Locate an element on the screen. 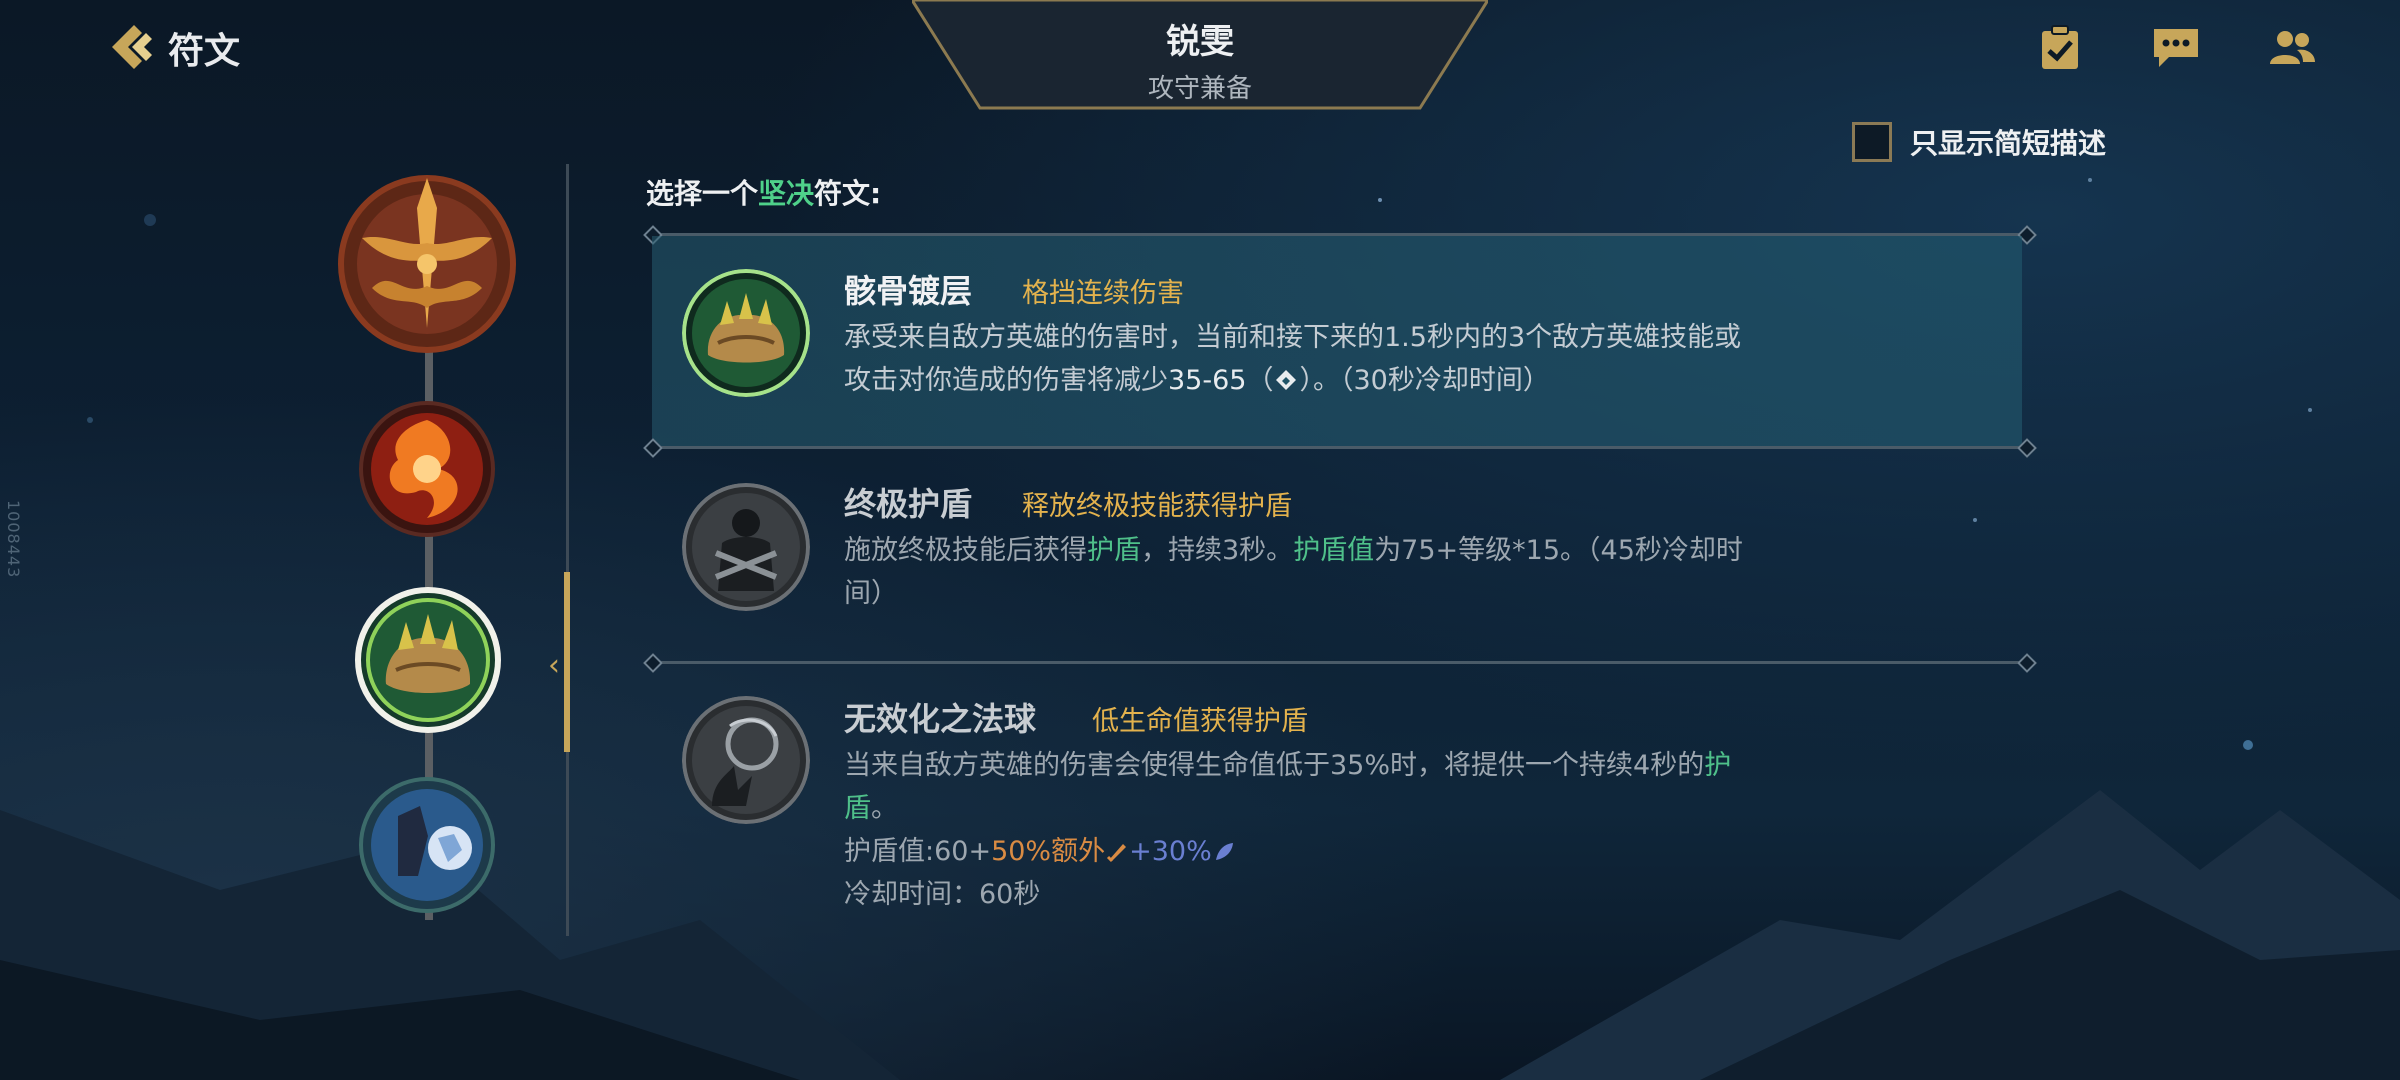 The width and height of the screenshot is (2400, 1080). checklist-icon is located at coordinates (2060, 47).